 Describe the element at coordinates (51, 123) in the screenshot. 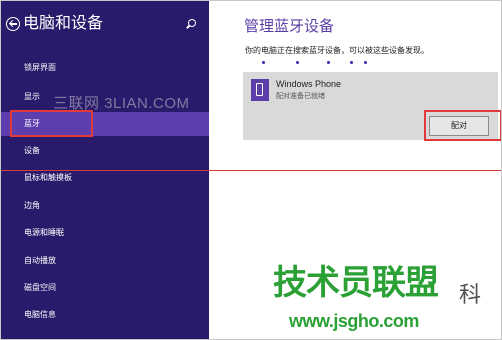

I see `selection-highlight-box` at that location.